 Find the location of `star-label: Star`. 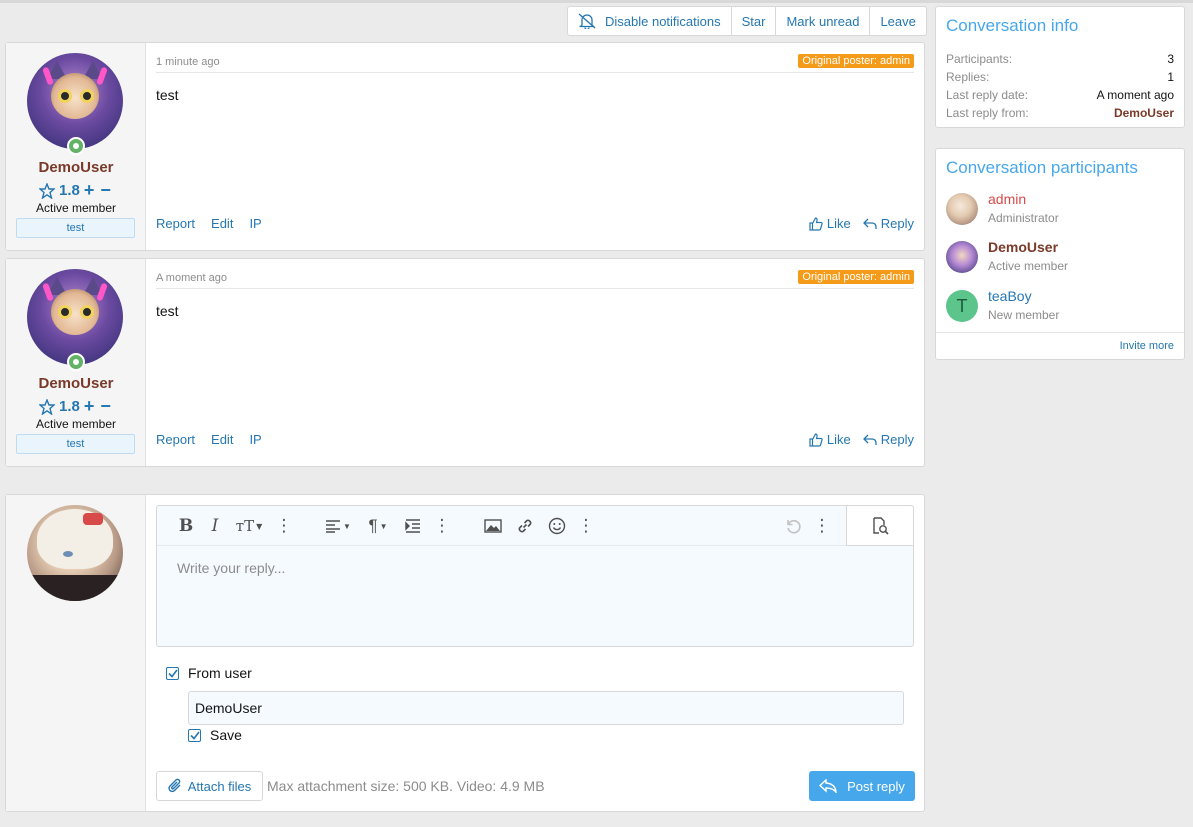

star-label: Star is located at coordinates (753, 21).